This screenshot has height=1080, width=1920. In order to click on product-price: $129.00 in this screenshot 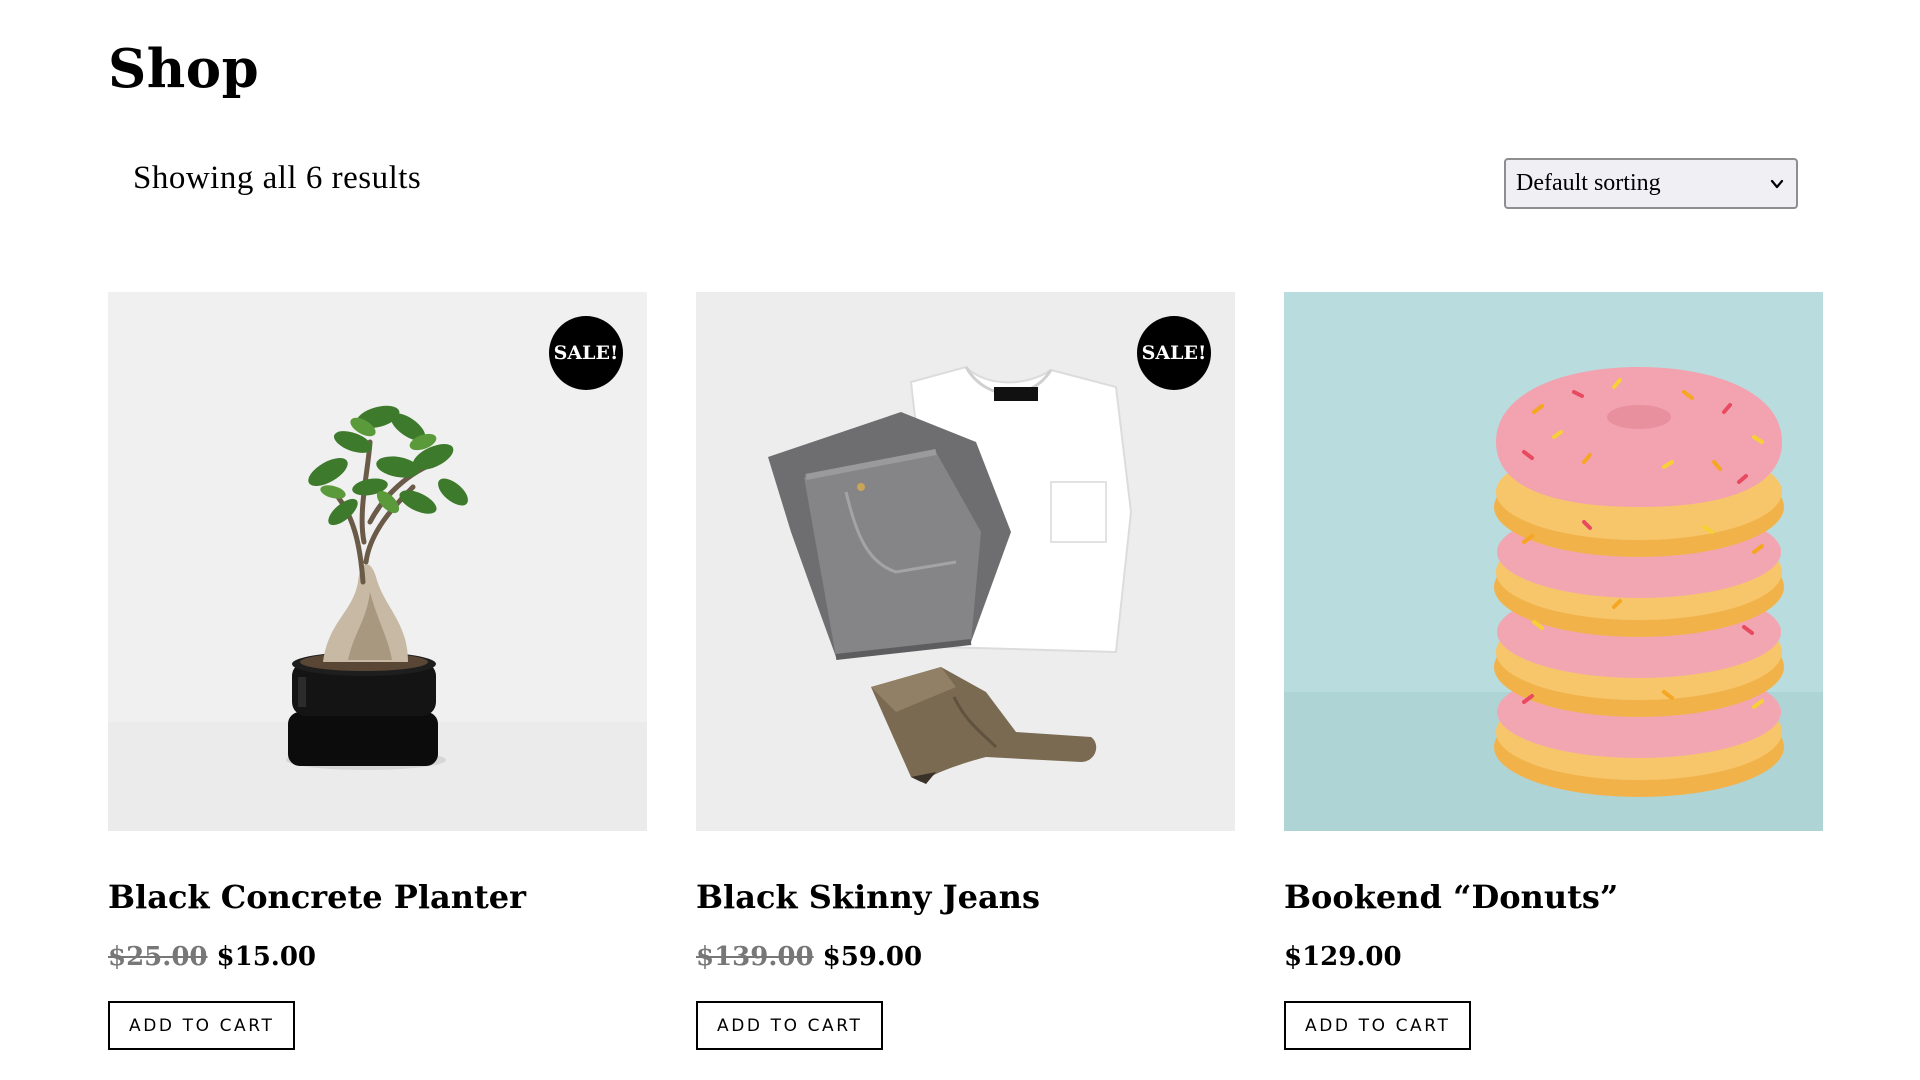, I will do `click(1343, 957)`.